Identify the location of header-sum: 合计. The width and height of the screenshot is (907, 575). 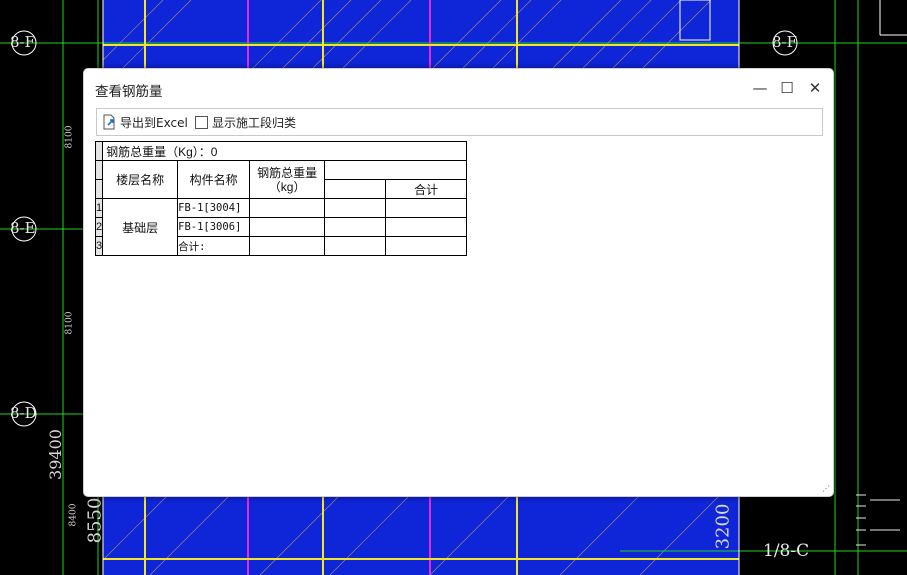
(426, 189).